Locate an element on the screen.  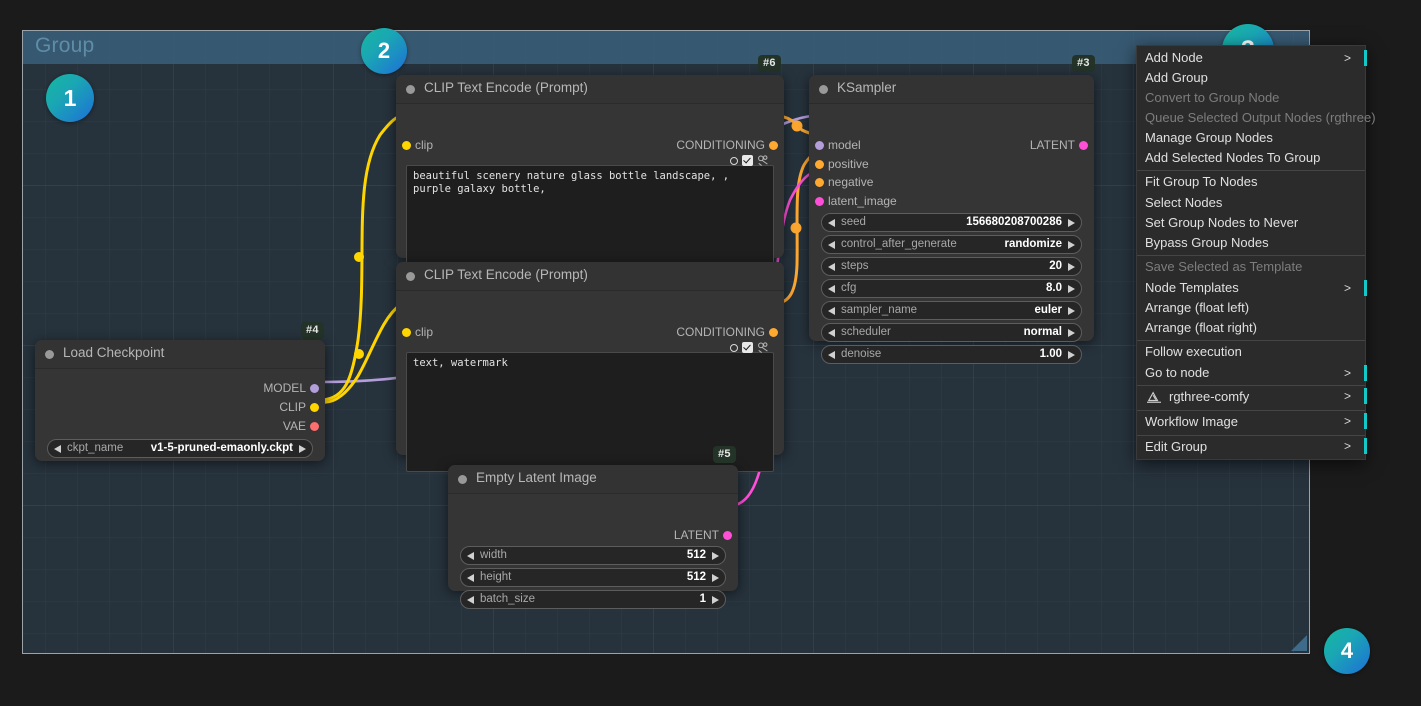
menu-item-add-selected-nodes-to-group: Add Selected Nodes To Group is located at coordinates (1251, 158).